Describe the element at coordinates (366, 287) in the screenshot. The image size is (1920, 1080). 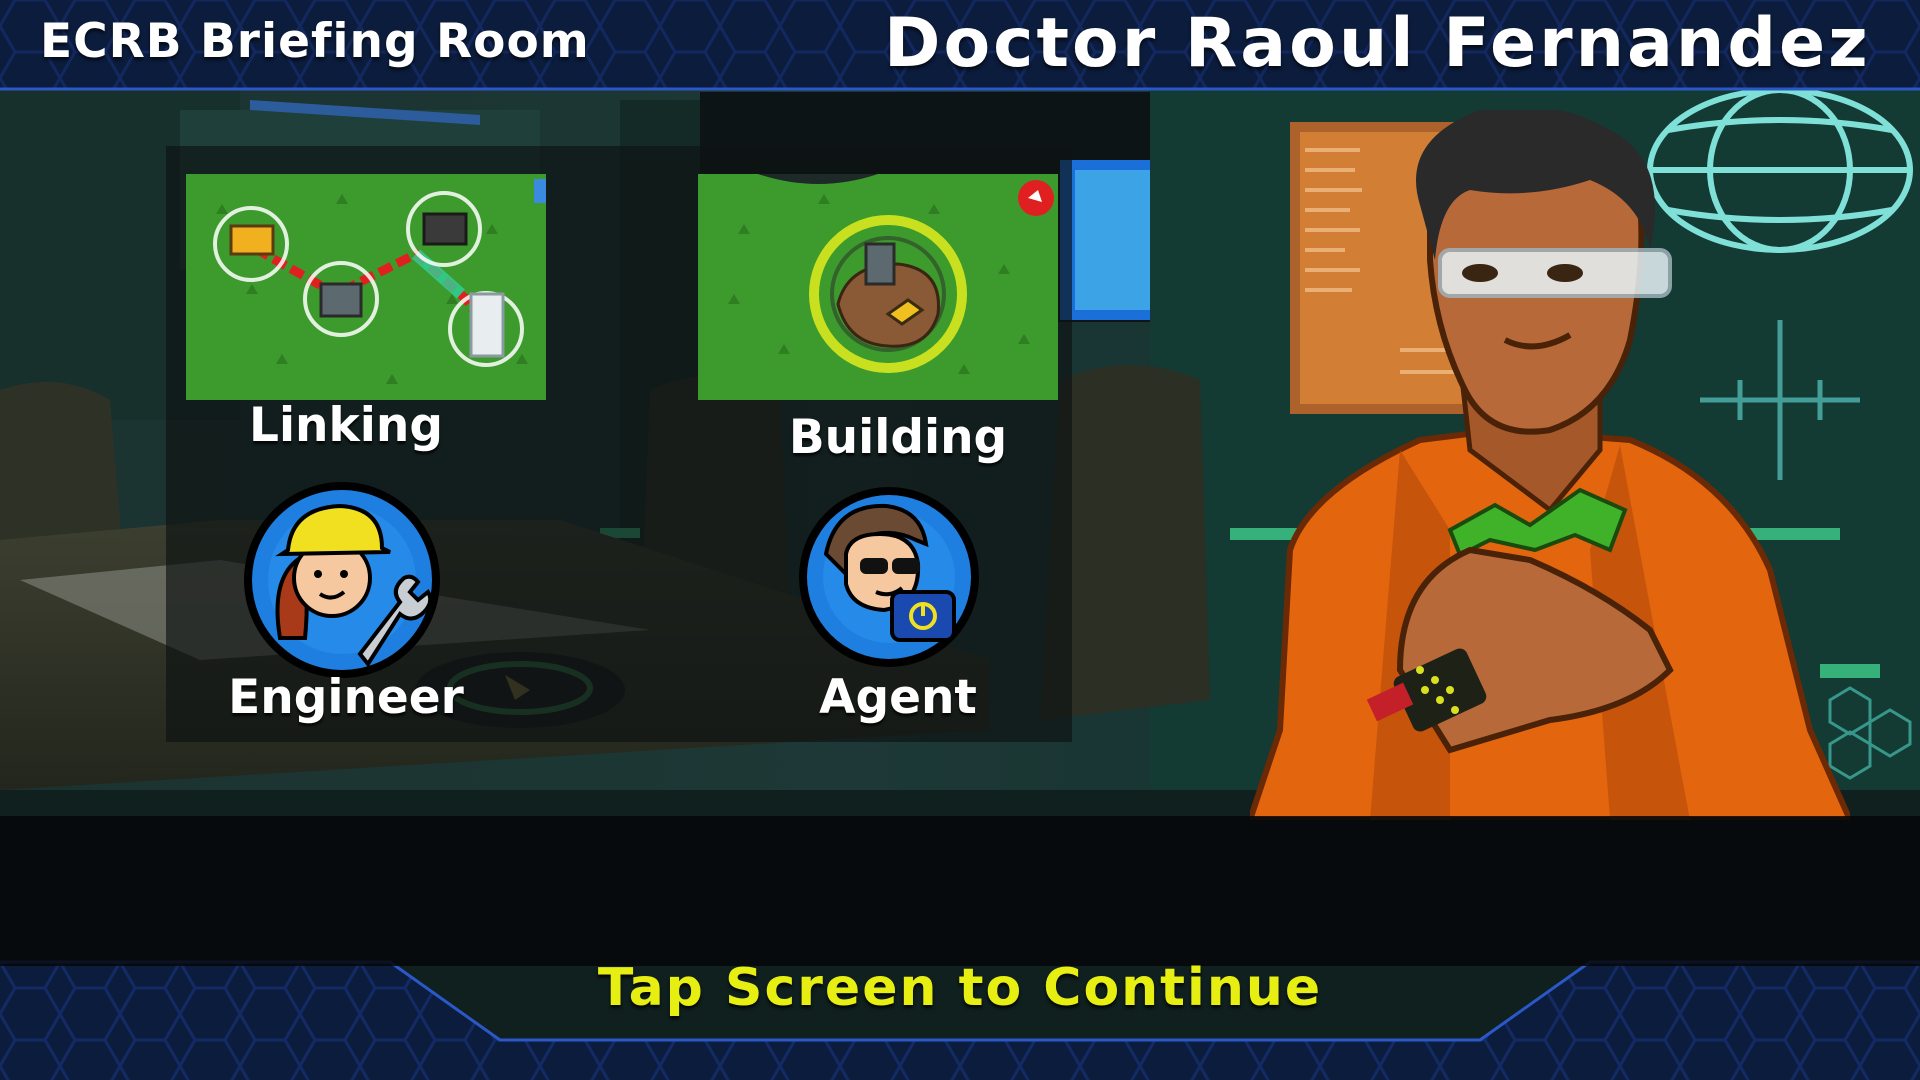
I see `linking-map-thumbnail` at that location.